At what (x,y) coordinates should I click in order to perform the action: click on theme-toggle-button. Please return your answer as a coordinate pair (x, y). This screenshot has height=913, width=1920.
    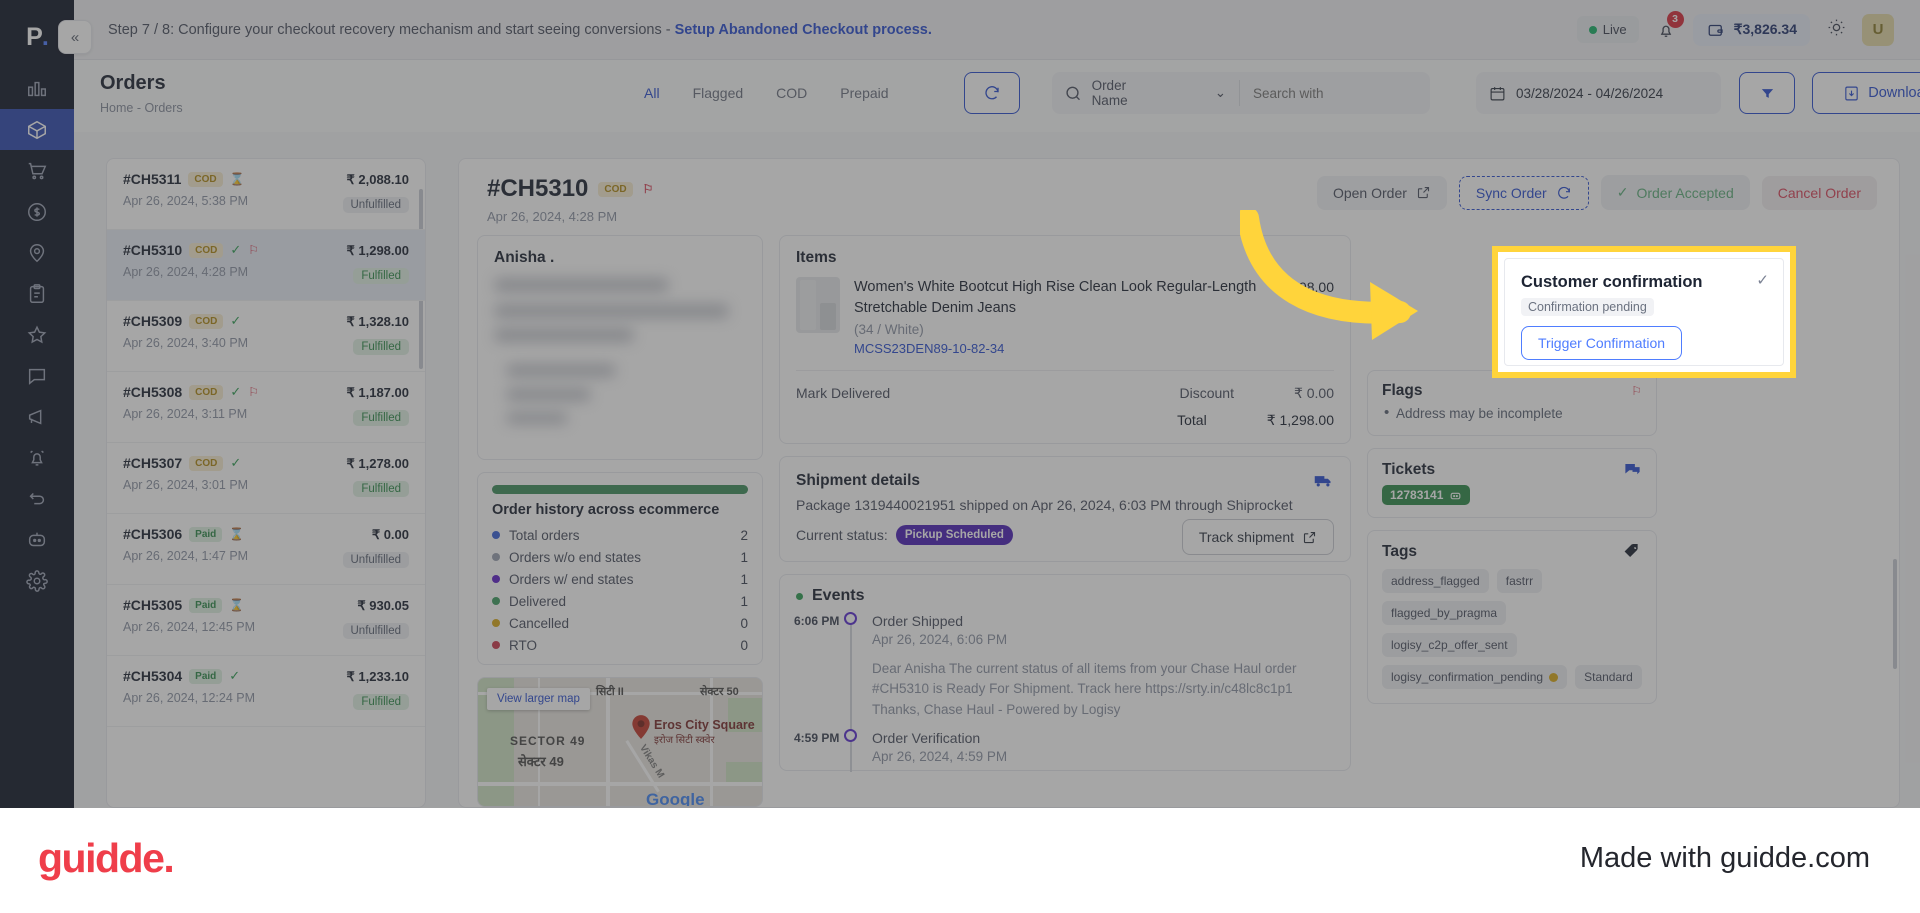
    Looking at the image, I should click on (1836, 30).